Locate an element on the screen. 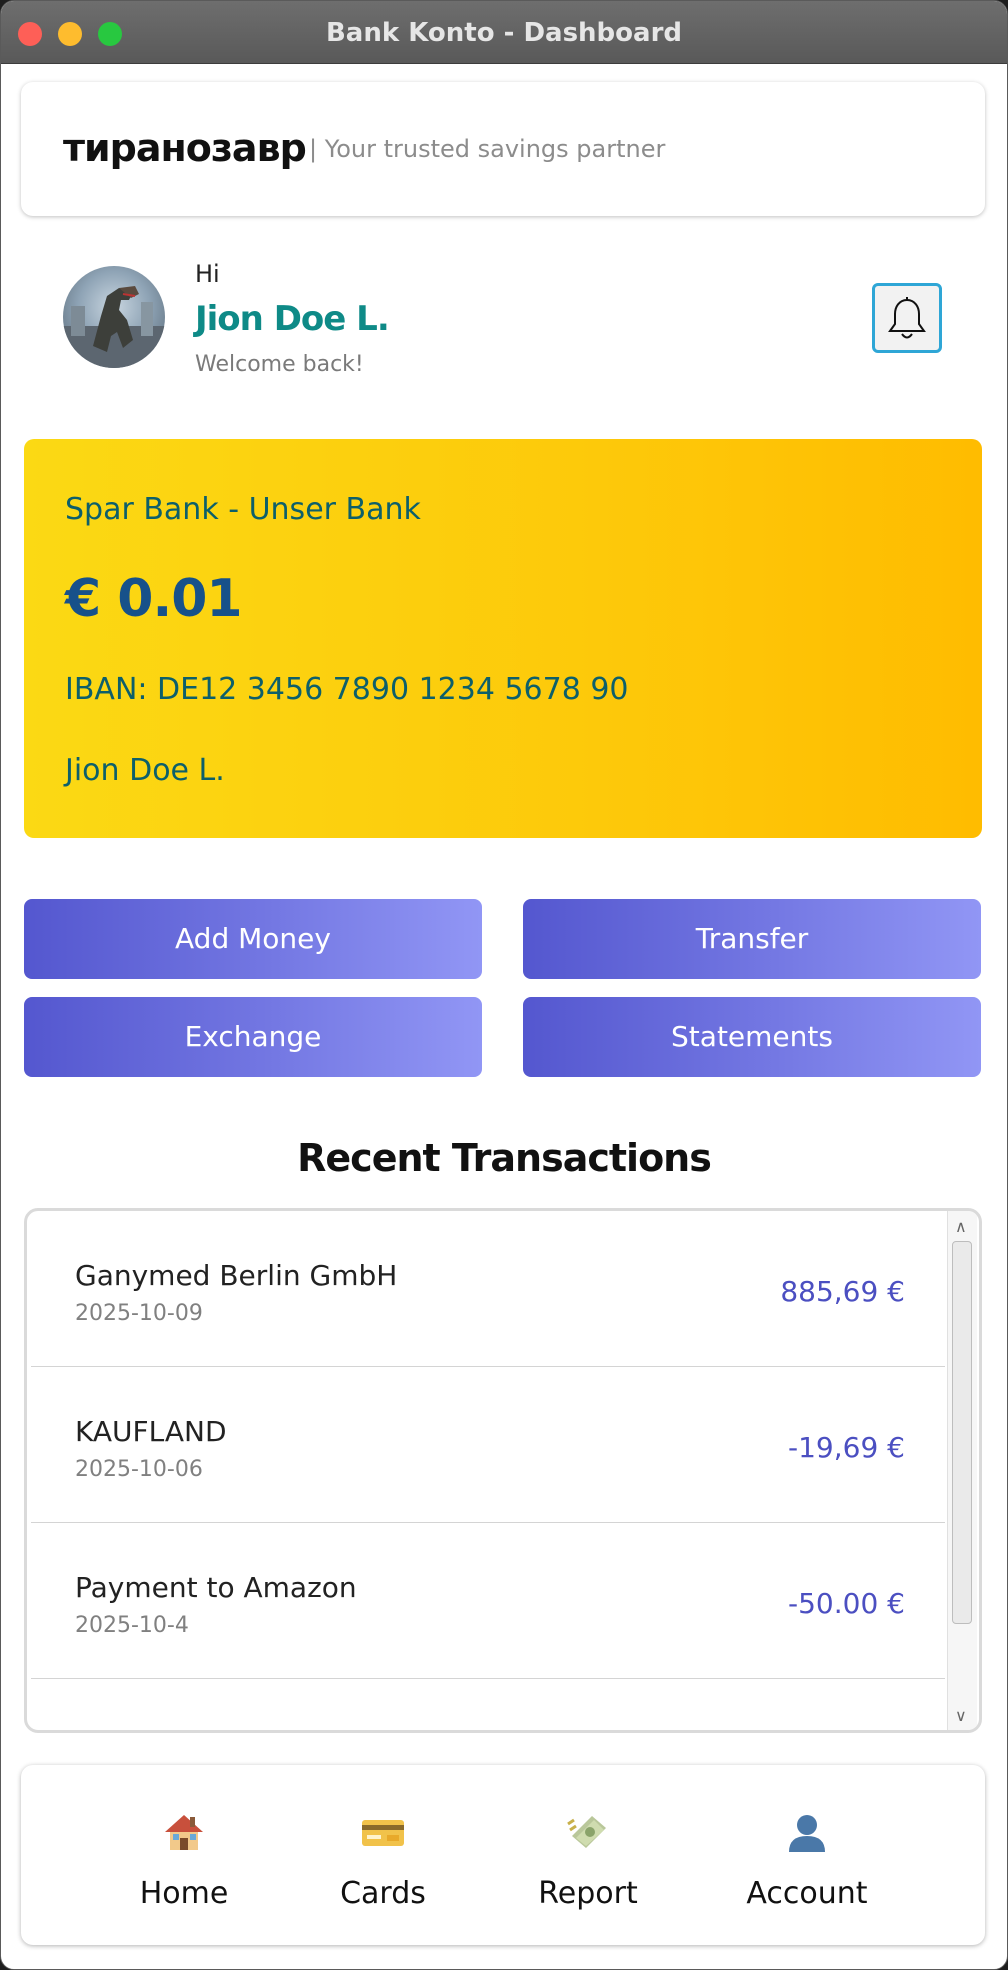 This screenshot has height=1970, width=1008. bell-icon is located at coordinates (907, 318).